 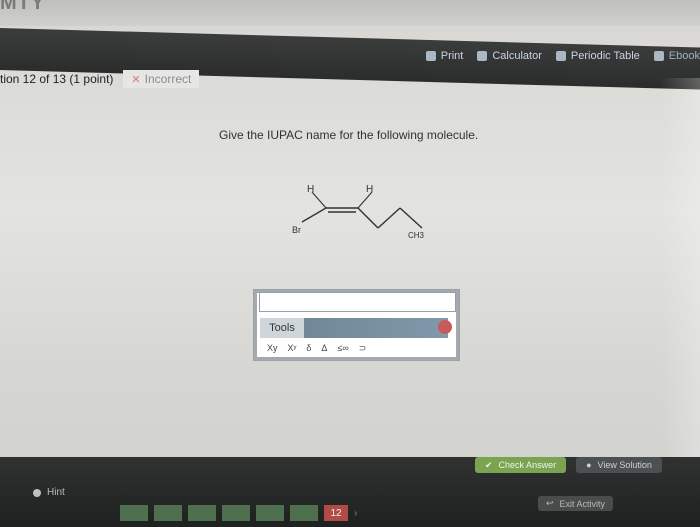 I want to click on hint-icon, so click(x=37, y=492).